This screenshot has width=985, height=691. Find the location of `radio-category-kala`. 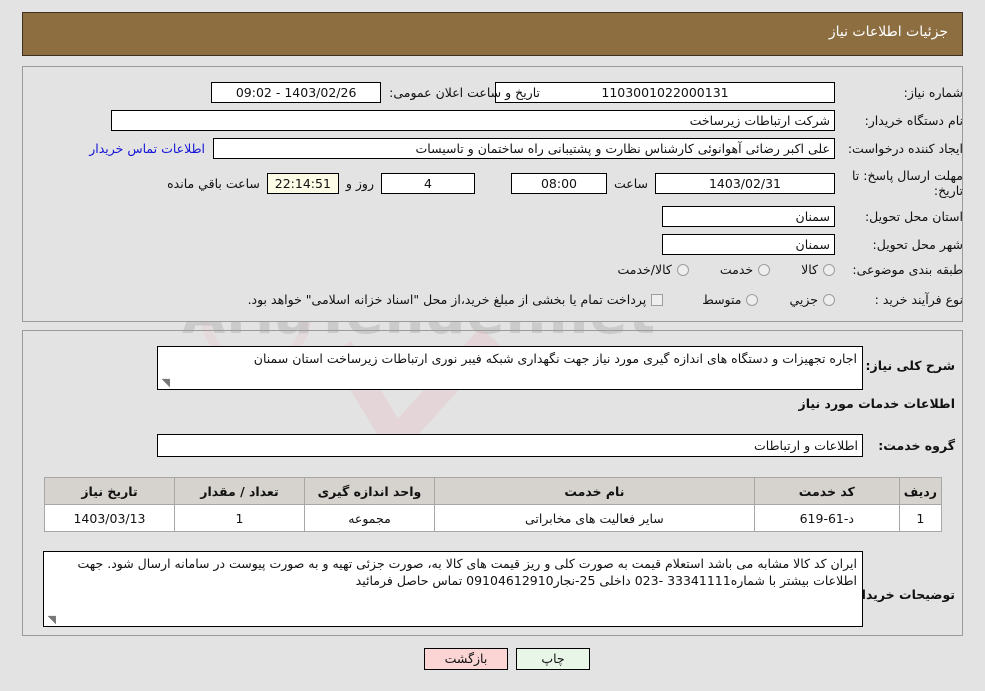

radio-category-kala is located at coordinates (829, 269).